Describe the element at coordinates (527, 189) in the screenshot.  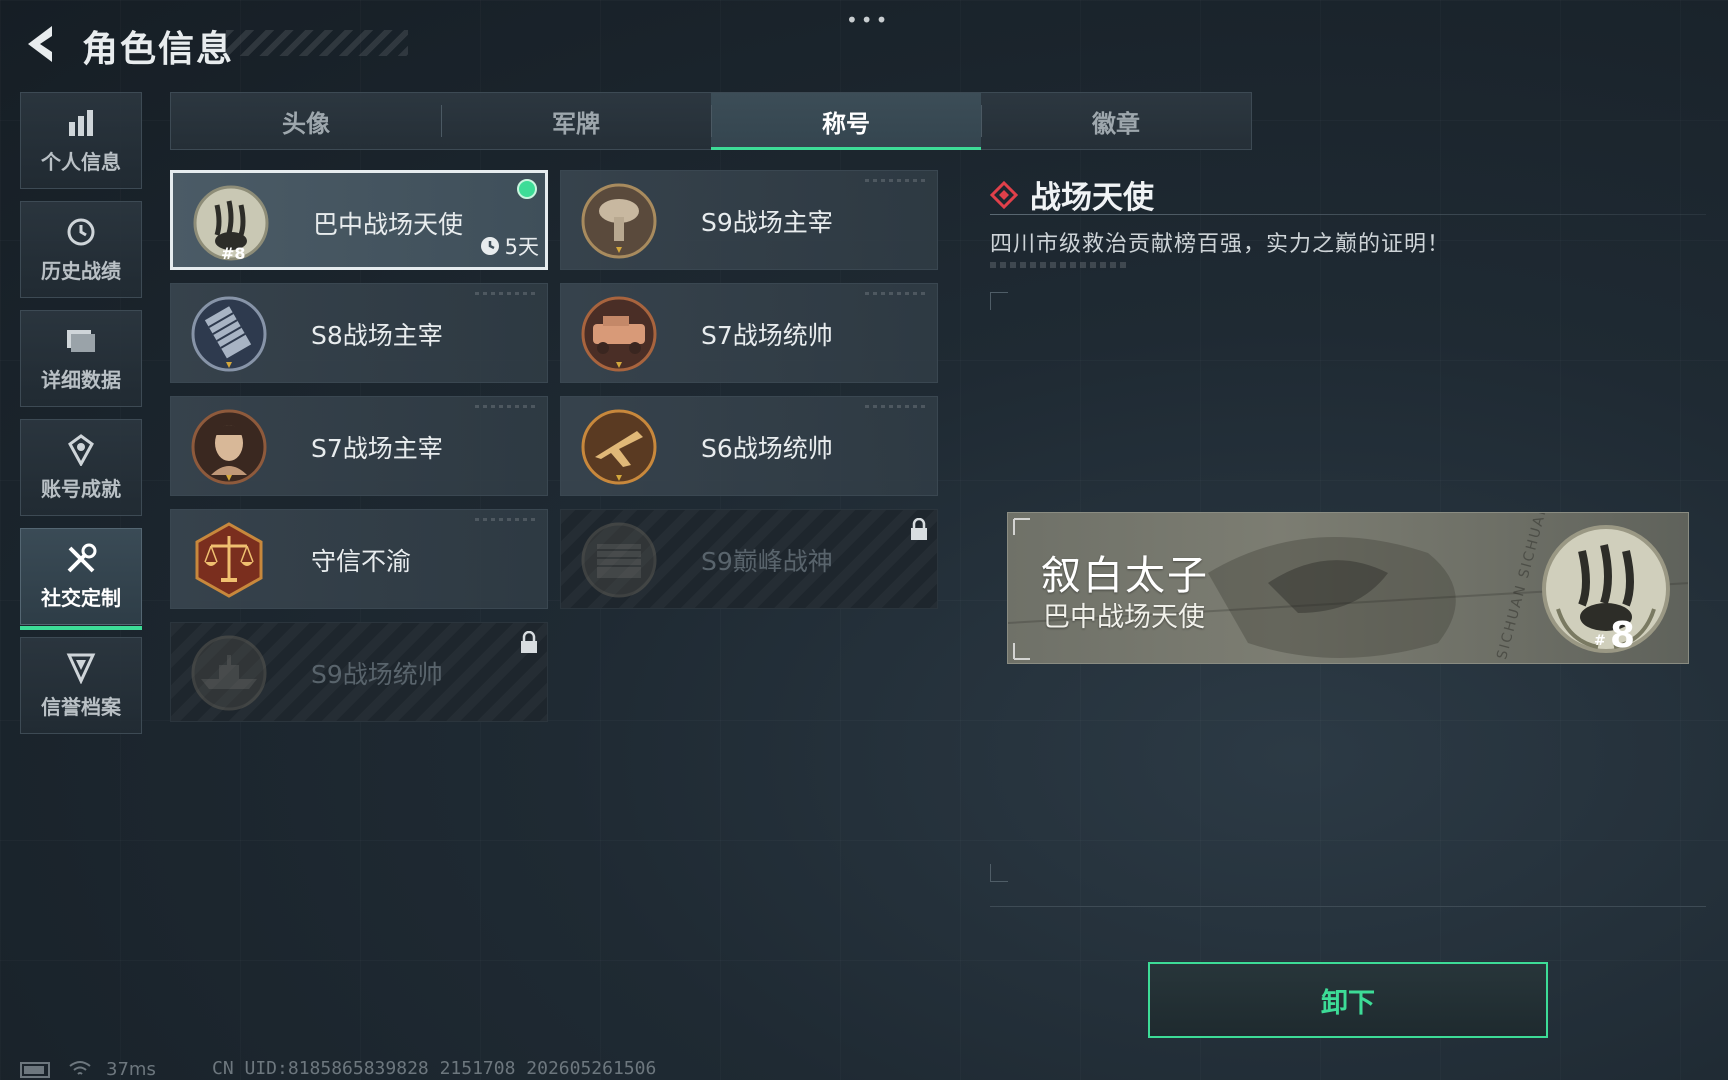
I see `equipped-indicator` at that location.